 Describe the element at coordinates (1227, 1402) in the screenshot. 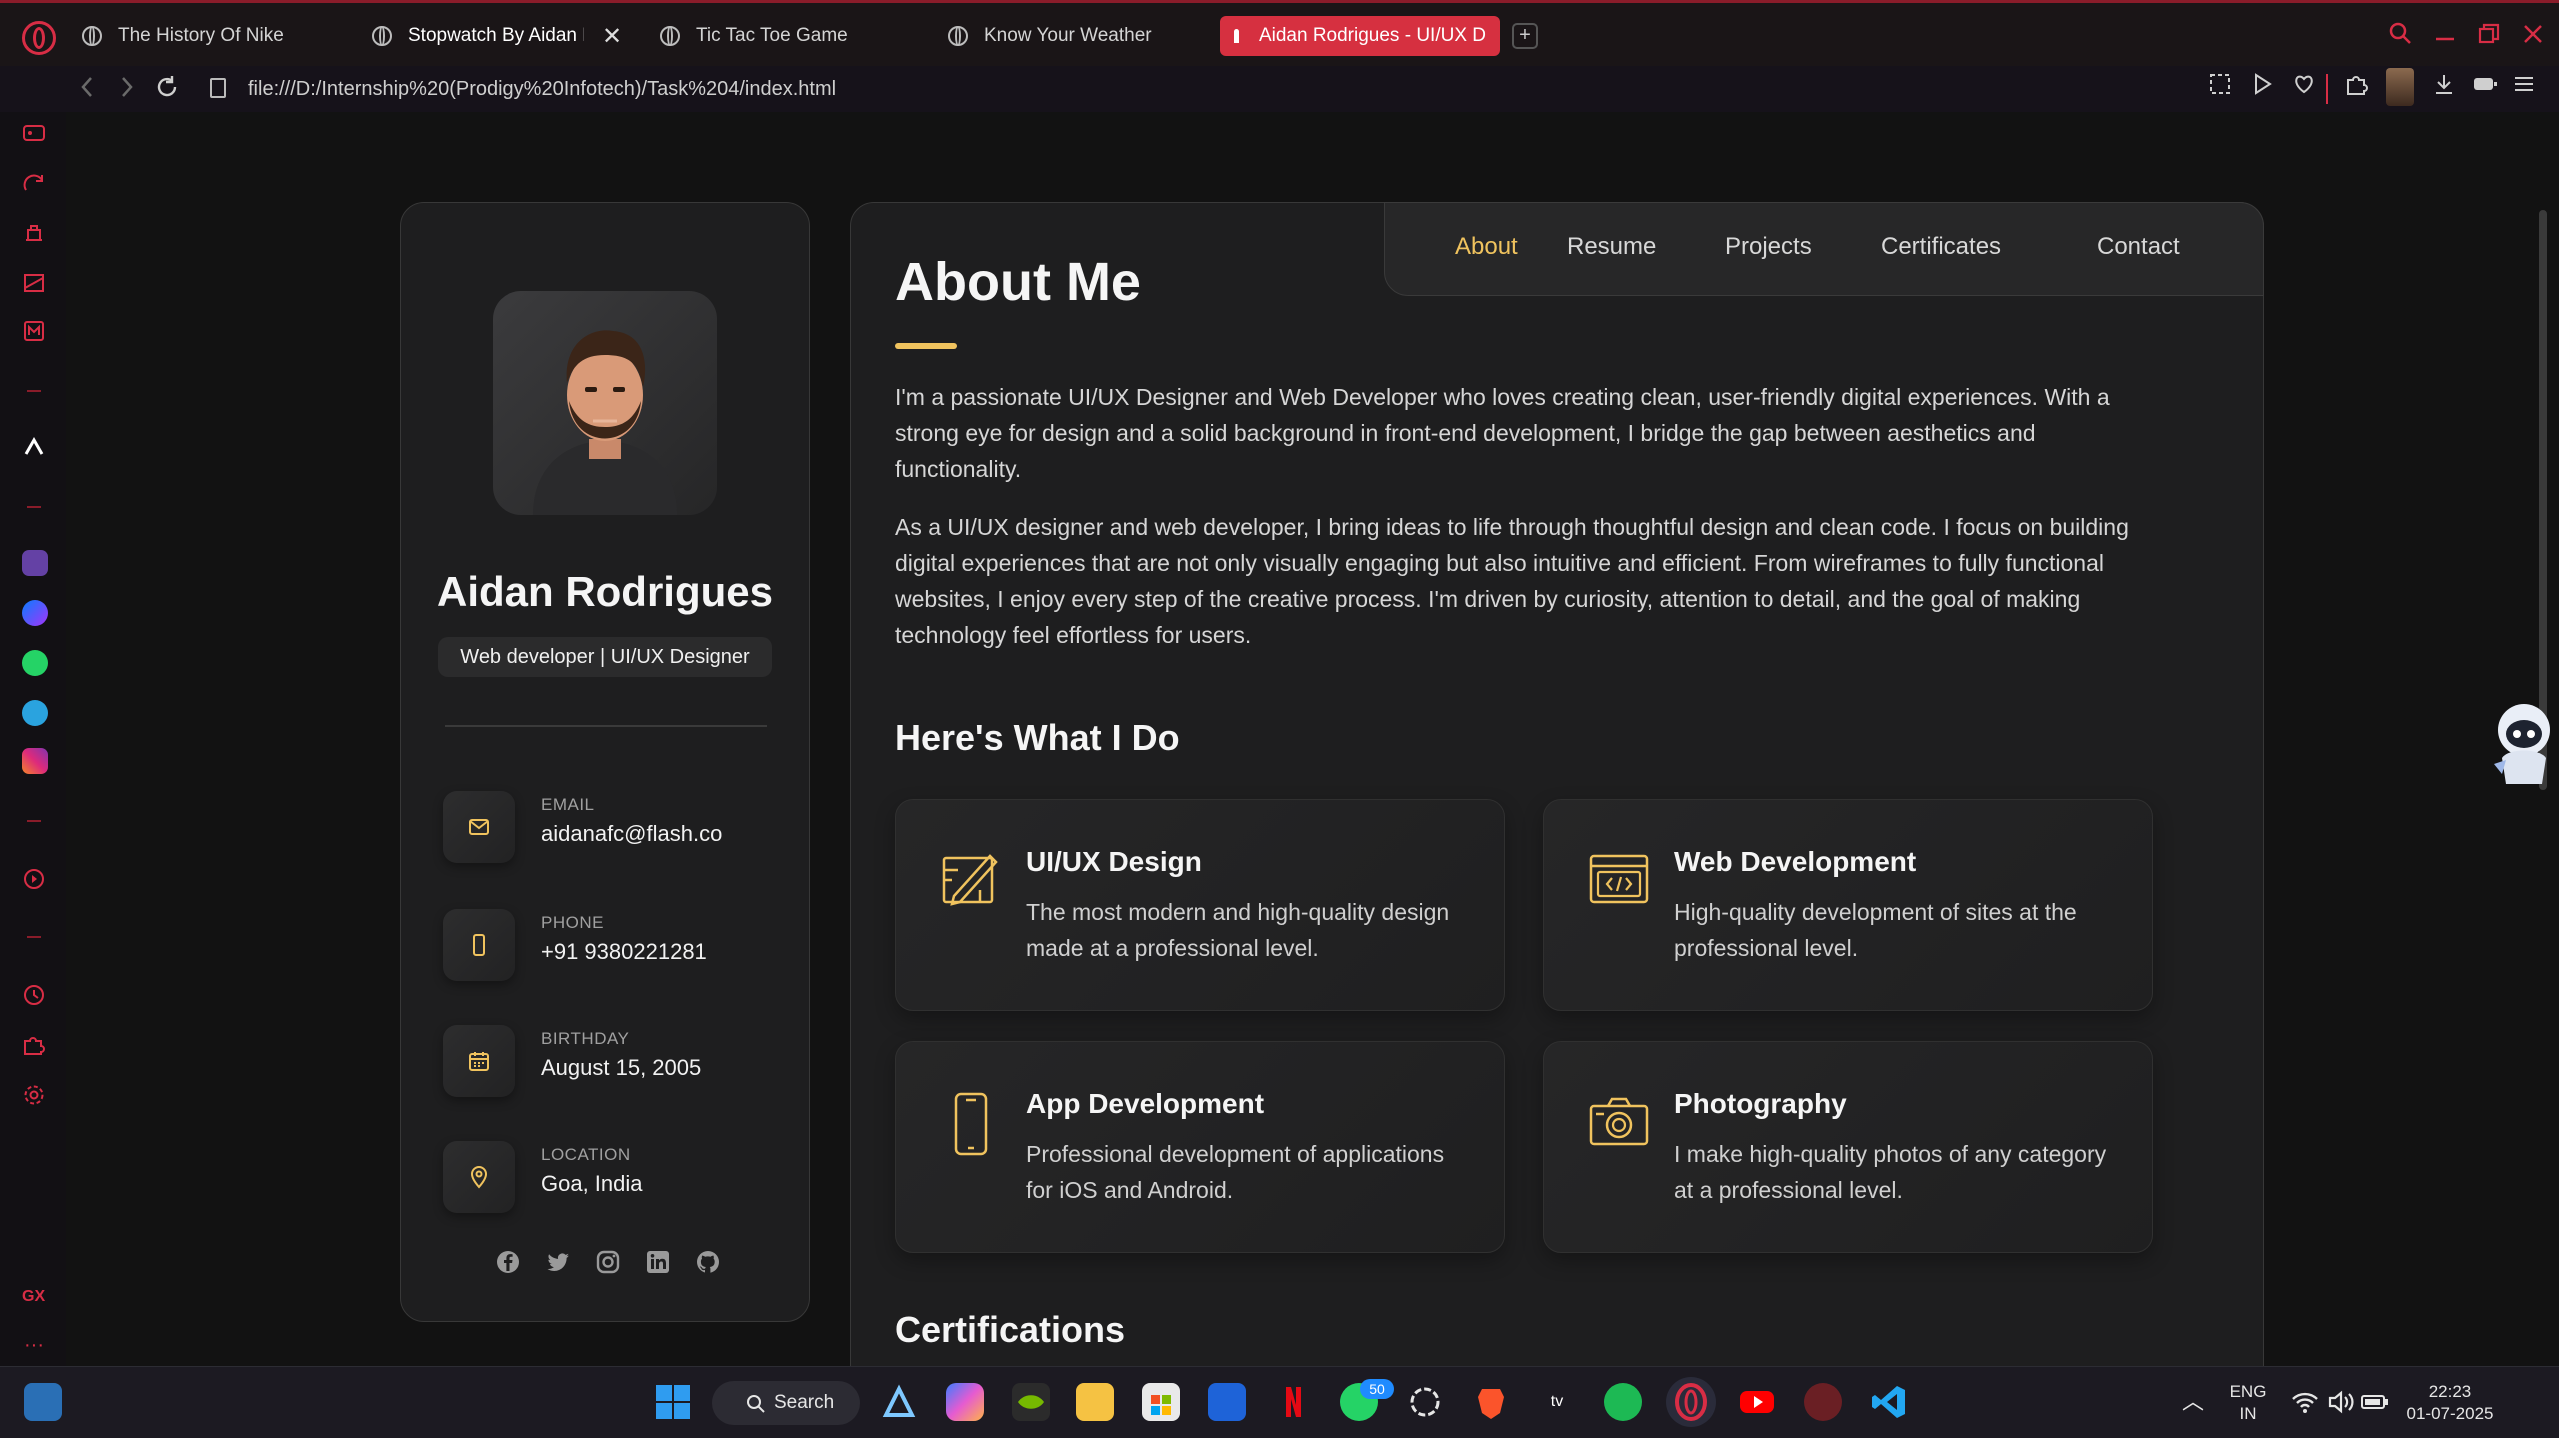

I see `word-app-icon` at that location.